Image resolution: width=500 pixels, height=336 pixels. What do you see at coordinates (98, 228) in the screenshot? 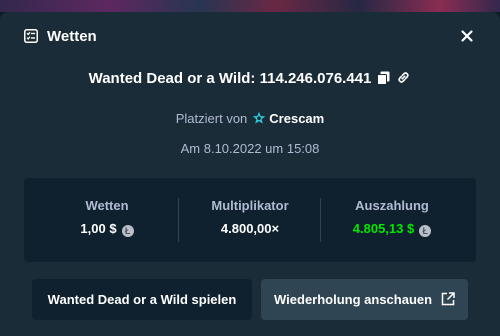
I see `wager-value: 1,00 $` at bounding box center [98, 228].